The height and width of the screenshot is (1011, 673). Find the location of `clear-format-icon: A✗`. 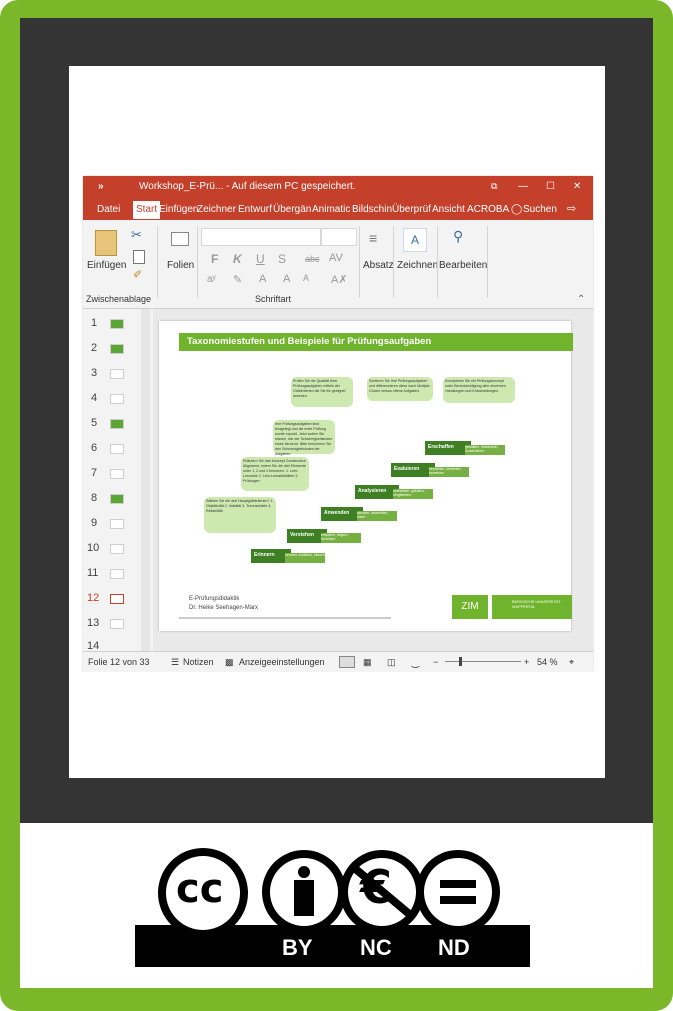

clear-format-icon: A✗ is located at coordinates (339, 279).